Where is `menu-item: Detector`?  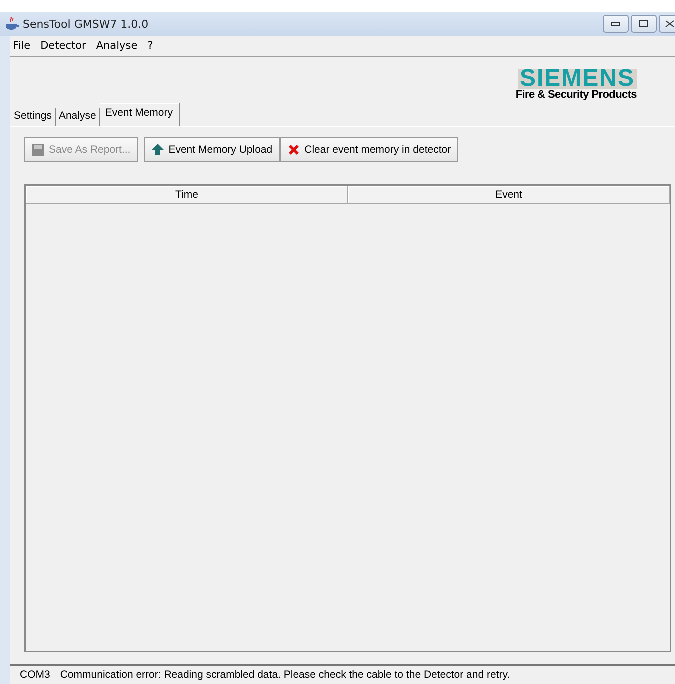 menu-item: Detector is located at coordinates (64, 46).